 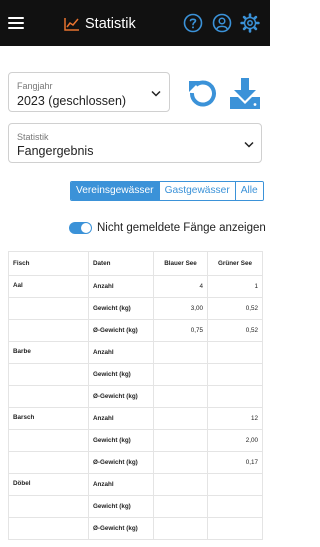 What do you see at coordinates (180, 330) in the screenshot?
I see `value-cell: 0,75` at bounding box center [180, 330].